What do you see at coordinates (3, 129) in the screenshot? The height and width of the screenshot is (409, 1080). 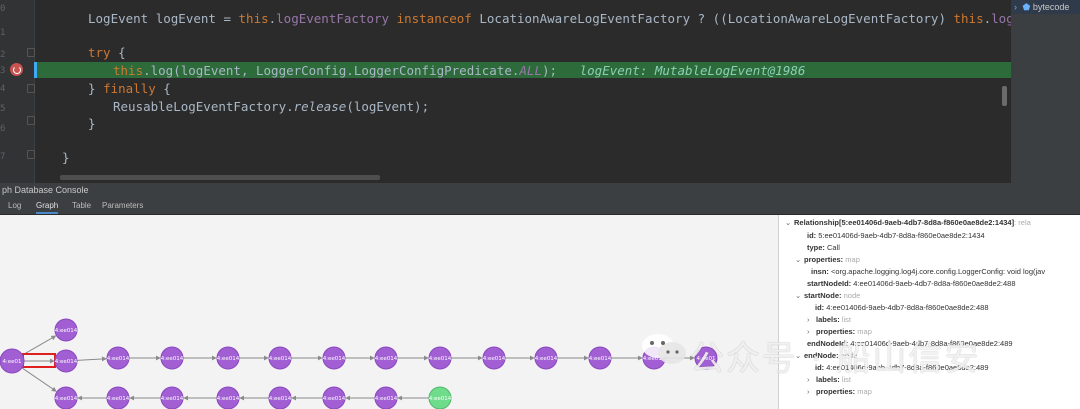 I see `line-number: 6` at bounding box center [3, 129].